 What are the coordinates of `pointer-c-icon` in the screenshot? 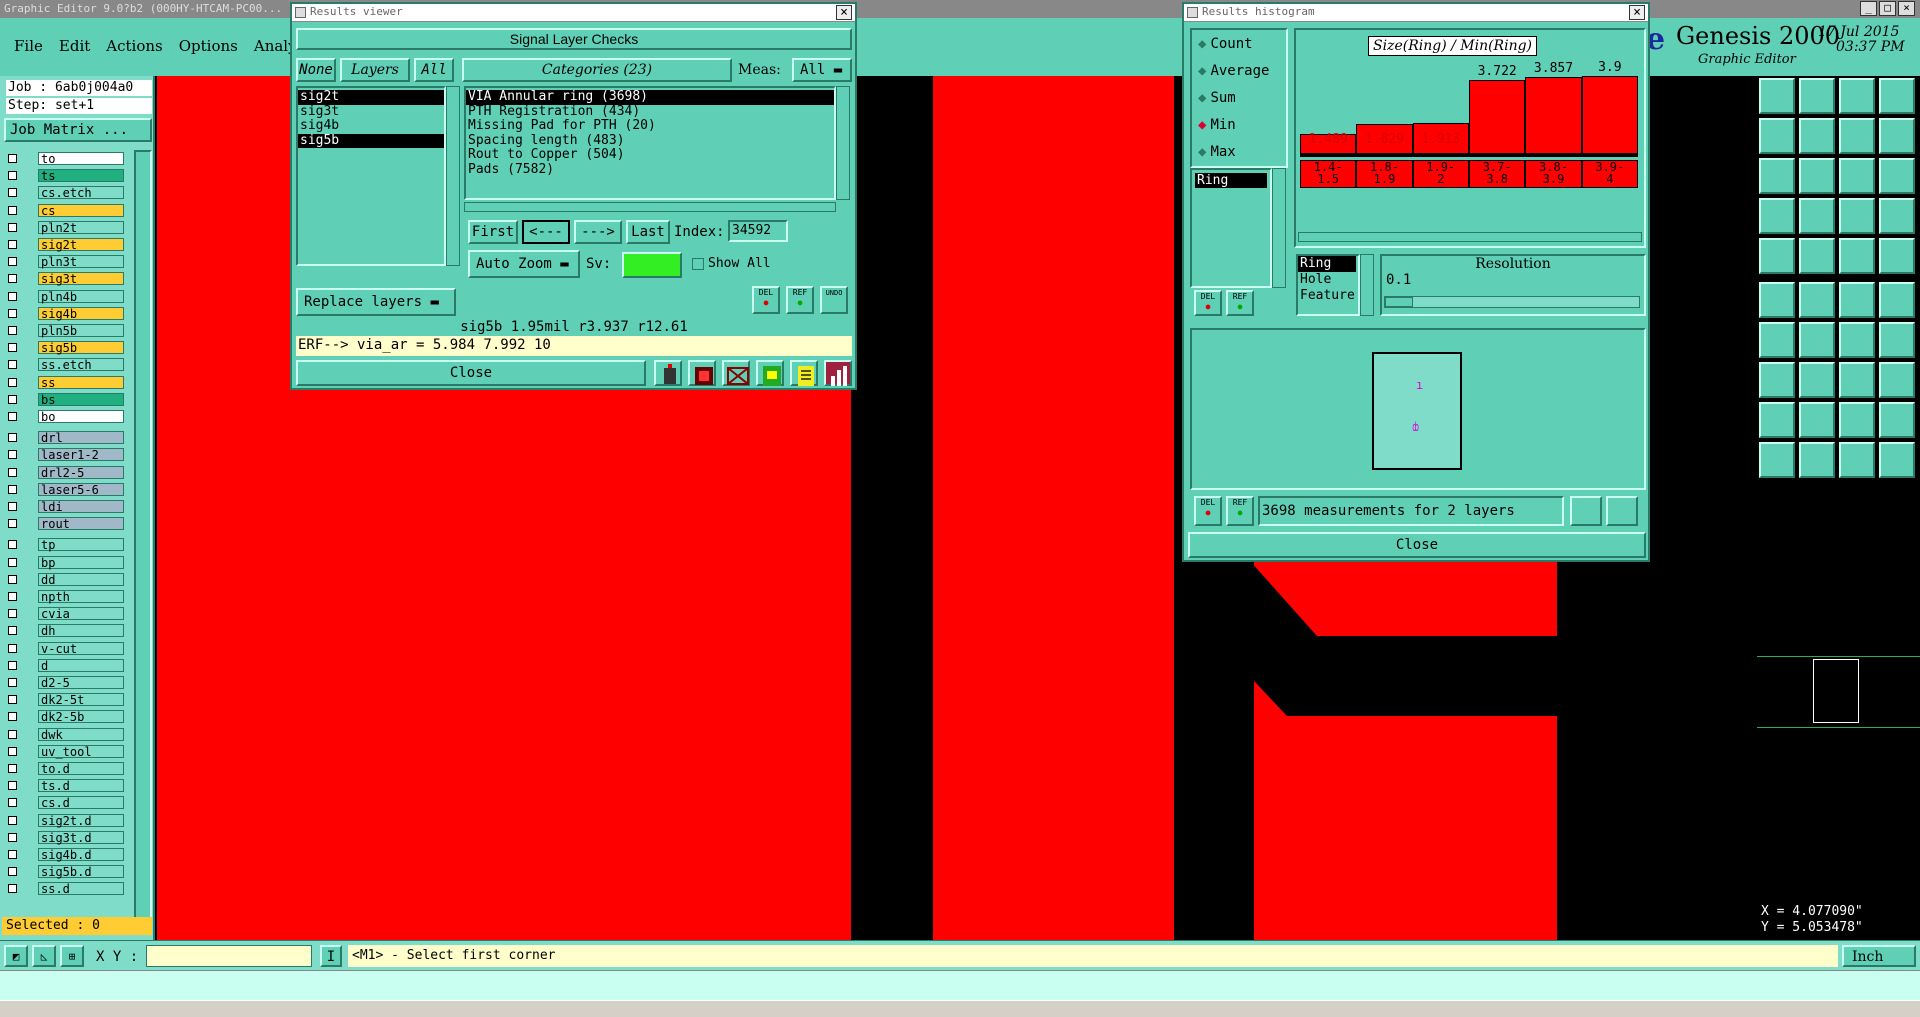 It's located at (1857, 460).